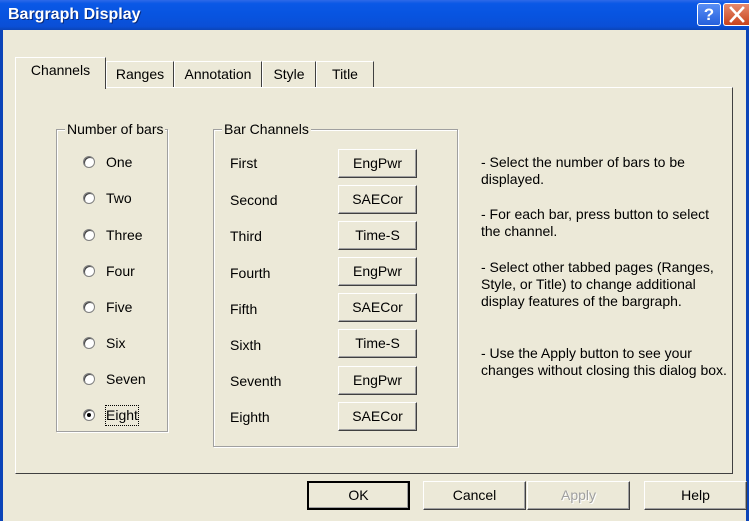 Image resolution: width=749 pixels, height=521 pixels. Describe the element at coordinates (246, 345) in the screenshot. I see `channel-row-label: Sixth` at that location.